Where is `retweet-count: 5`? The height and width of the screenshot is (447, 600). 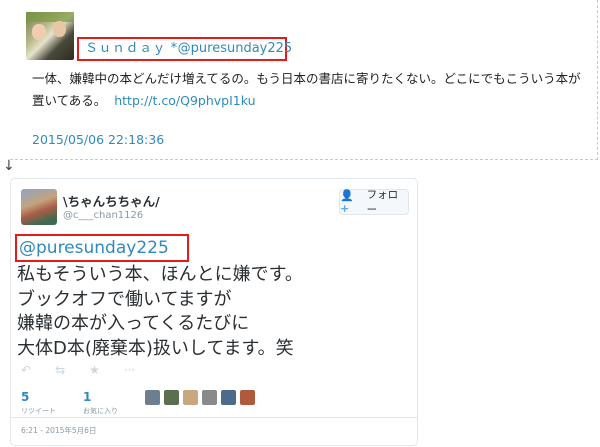
retweet-count: 5 is located at coordinates (25, 397).